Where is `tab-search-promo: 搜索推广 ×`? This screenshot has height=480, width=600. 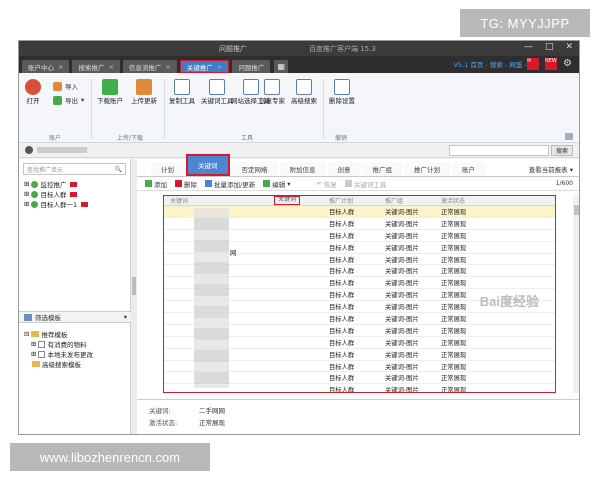 tab-search-promo: 搜索推广 × is located at coordinates (96, 66).